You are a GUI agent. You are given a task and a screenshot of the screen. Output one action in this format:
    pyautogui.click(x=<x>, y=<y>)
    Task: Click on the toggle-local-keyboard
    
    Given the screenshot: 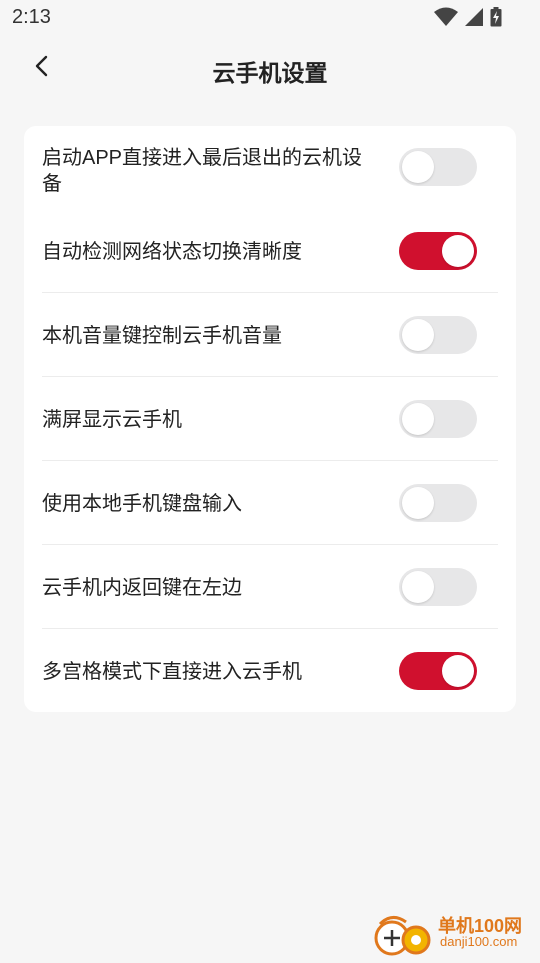 What is the action you would take?
    pyautogui.click(x=438, y=503)
    